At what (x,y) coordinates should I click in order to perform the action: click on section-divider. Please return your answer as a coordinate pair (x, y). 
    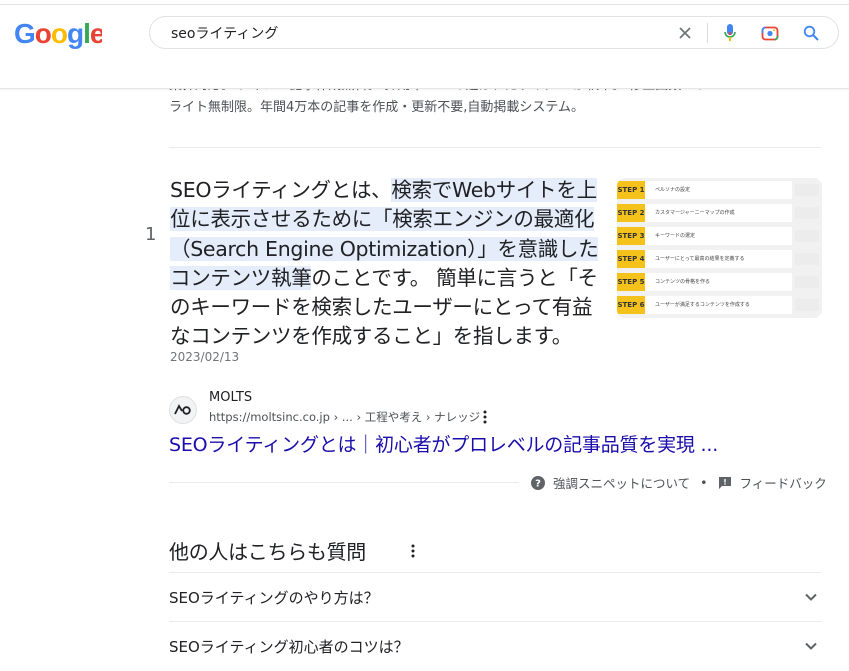
    Looking at the image, I should click on (495, 147).